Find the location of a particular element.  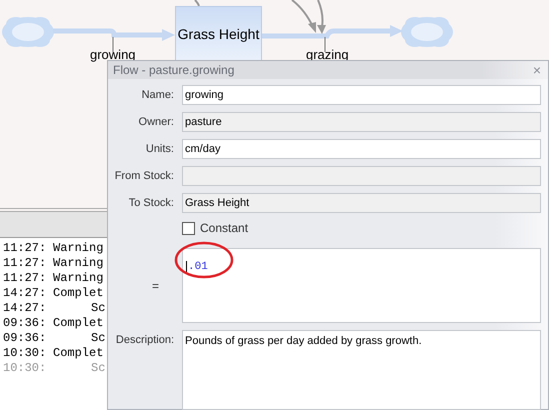

description-field: Pounds of grass per day added by grass growth. is located at coordinates (361, 370).